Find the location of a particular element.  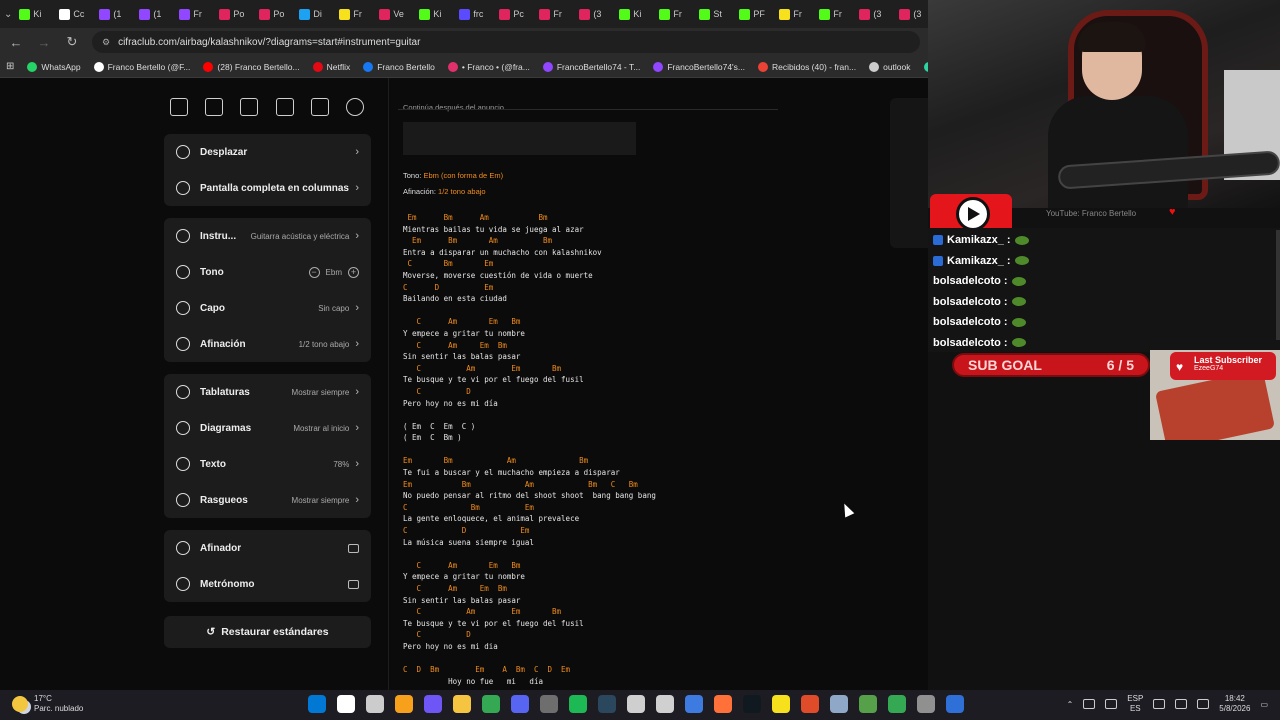

row-capo: Capo Sin capo › is located at coordinates (267, 308).